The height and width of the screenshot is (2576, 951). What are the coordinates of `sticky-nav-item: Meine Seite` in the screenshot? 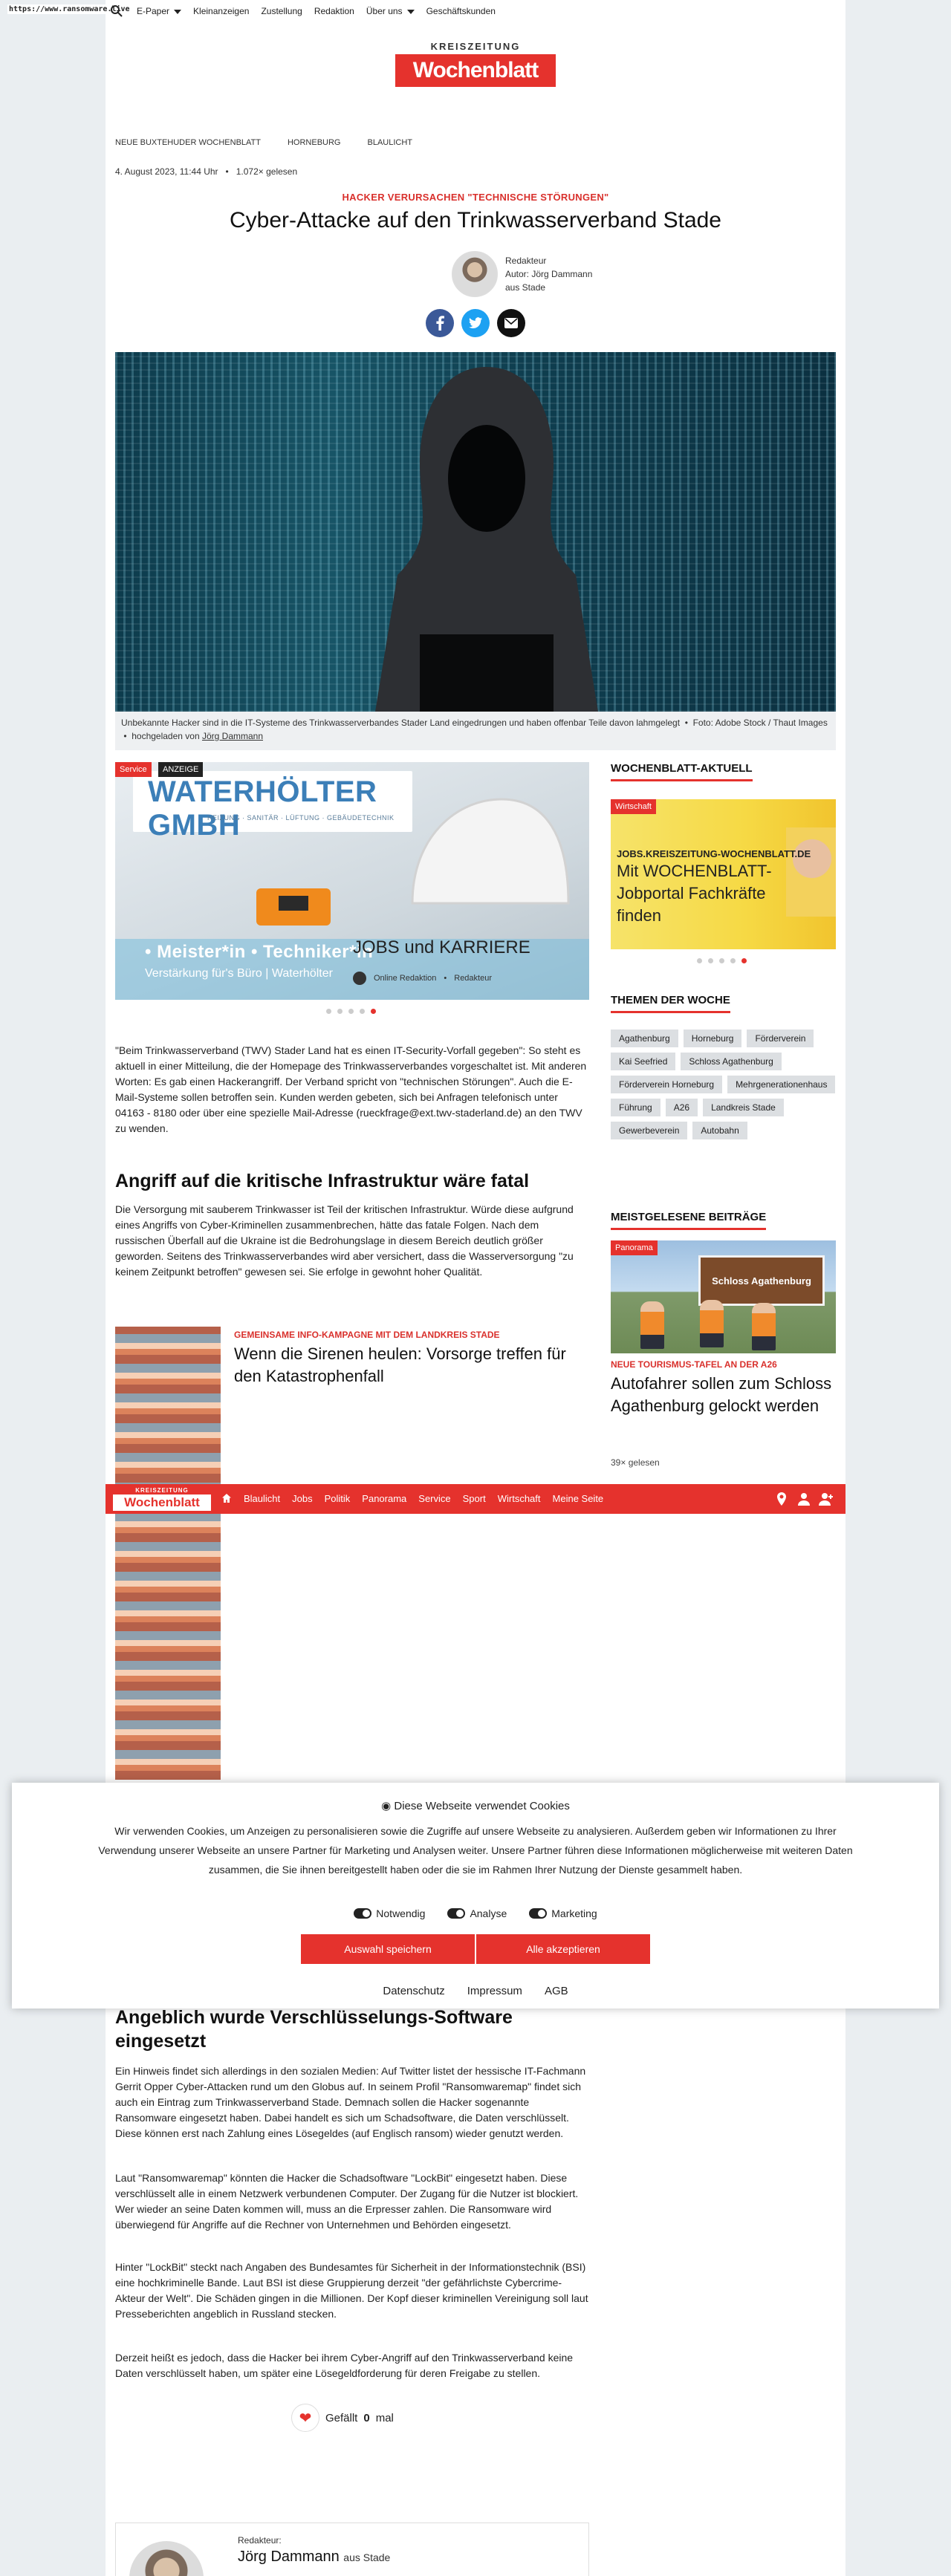 It's located at (578, 1498).